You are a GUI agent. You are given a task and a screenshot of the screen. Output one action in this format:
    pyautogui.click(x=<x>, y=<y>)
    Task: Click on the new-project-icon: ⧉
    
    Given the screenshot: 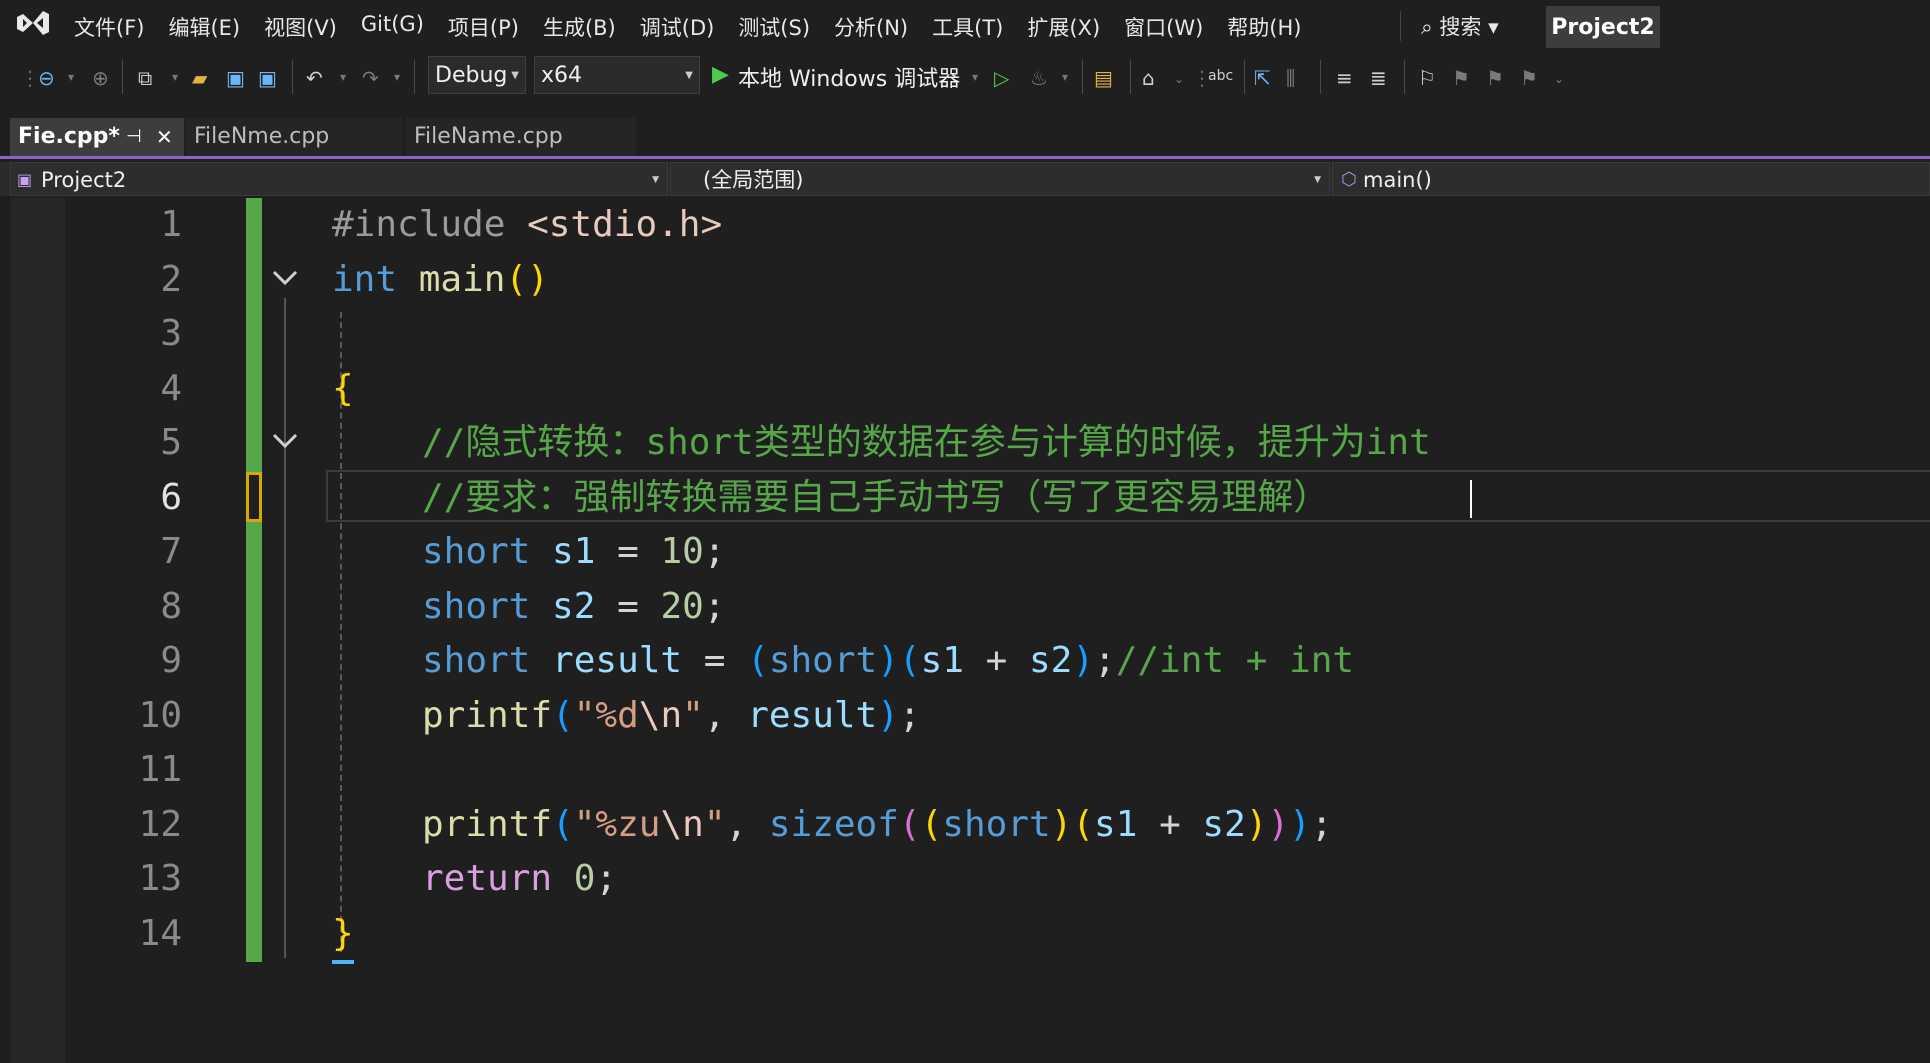 What is the action you would take?
    pyautogui.click(x=145, y=78)
    